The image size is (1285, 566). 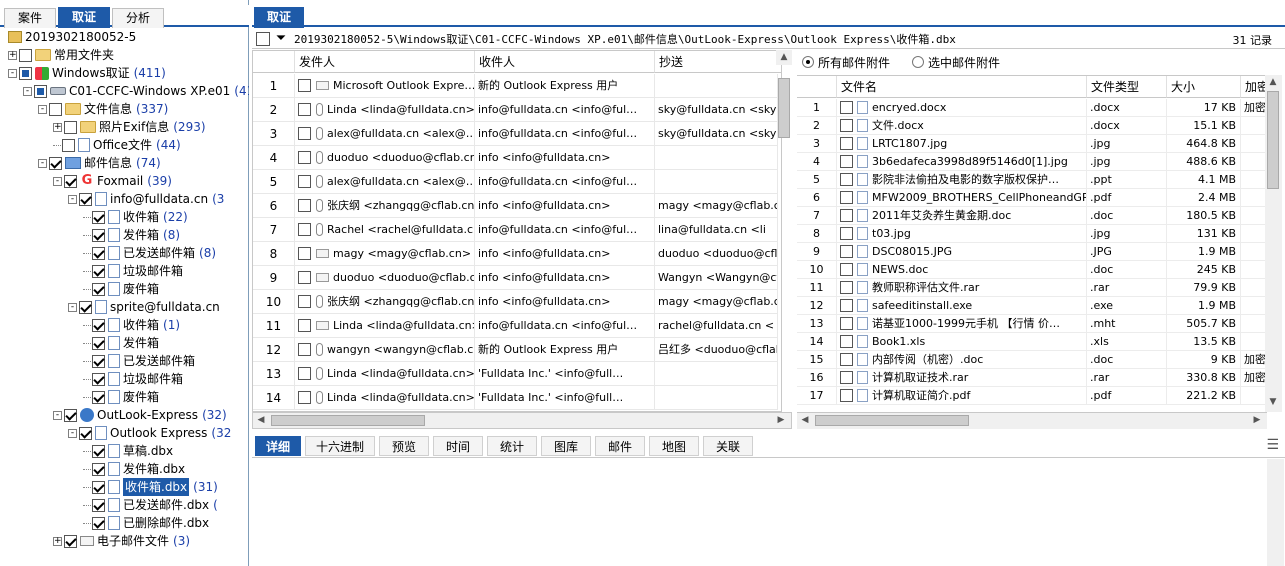 What do you see at coordinates (84, 17) in the screenshot?
I see `tab-forensics: 取证` at bounding box center [84, 17].